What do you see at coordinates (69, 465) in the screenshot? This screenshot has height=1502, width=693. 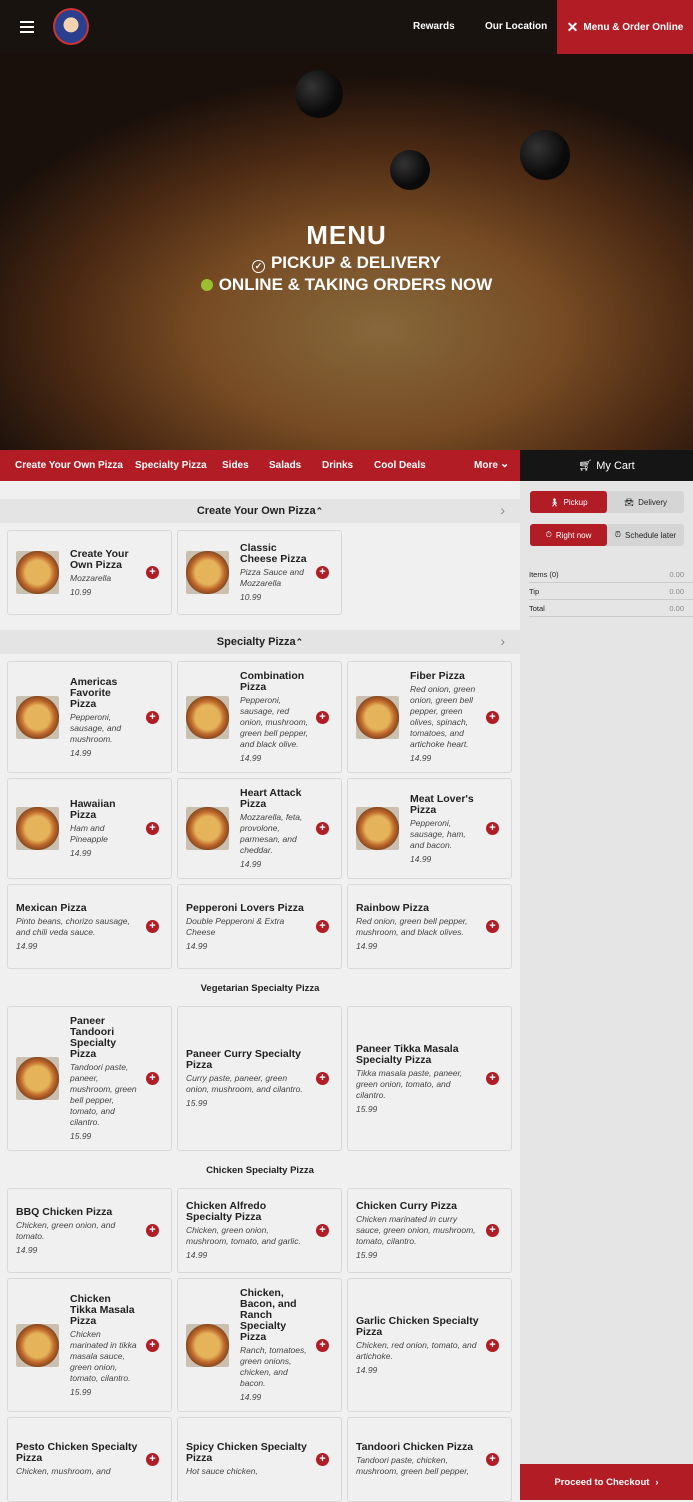 I see `nav-create-your-own-pizza: Create Your Own Pizza` at bounding box center [69, 465].